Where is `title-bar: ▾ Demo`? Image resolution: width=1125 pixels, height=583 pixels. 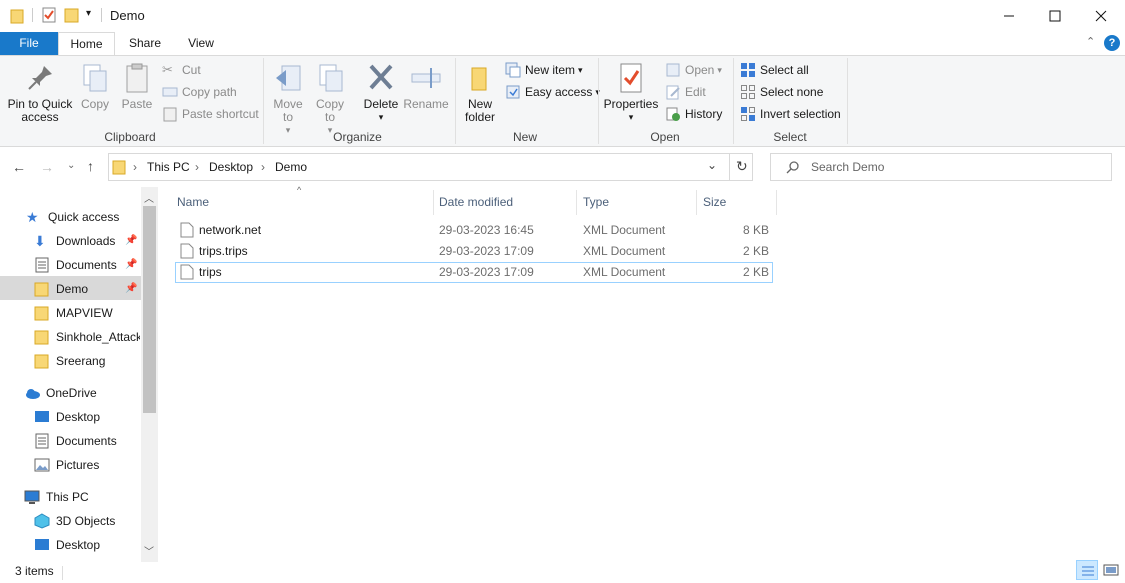
title-bar: ▾ Demo is located at coordinates (562, 16).